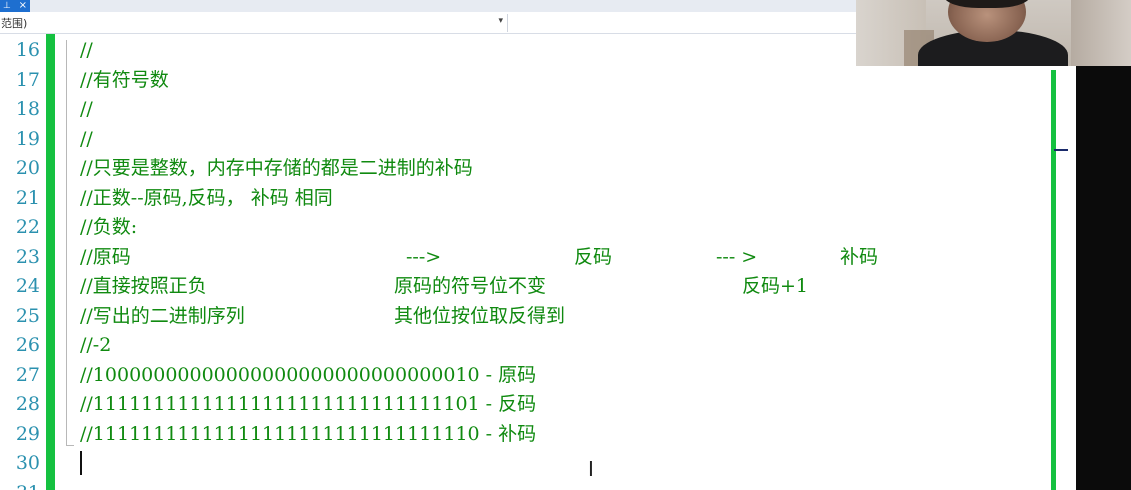 The height and width of the screenshot is (490, 1131). I want to click on code-comment: //只要是整数，内存中存储的都是二进制的补码, so click(276, 168).